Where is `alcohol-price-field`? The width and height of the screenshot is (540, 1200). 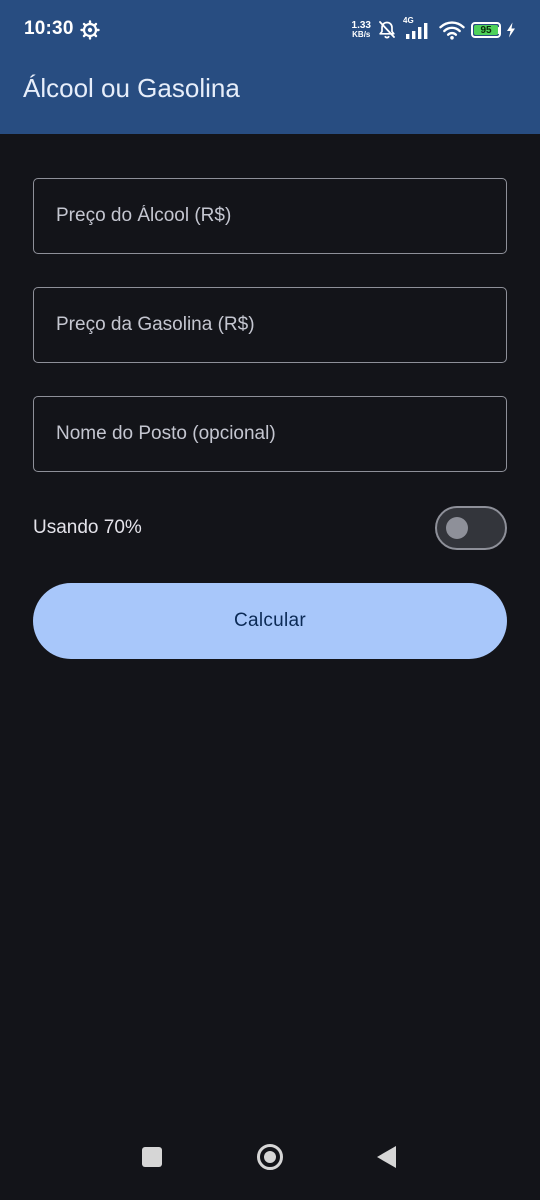 alcohol-price-field is located at coordinates (270, 216).